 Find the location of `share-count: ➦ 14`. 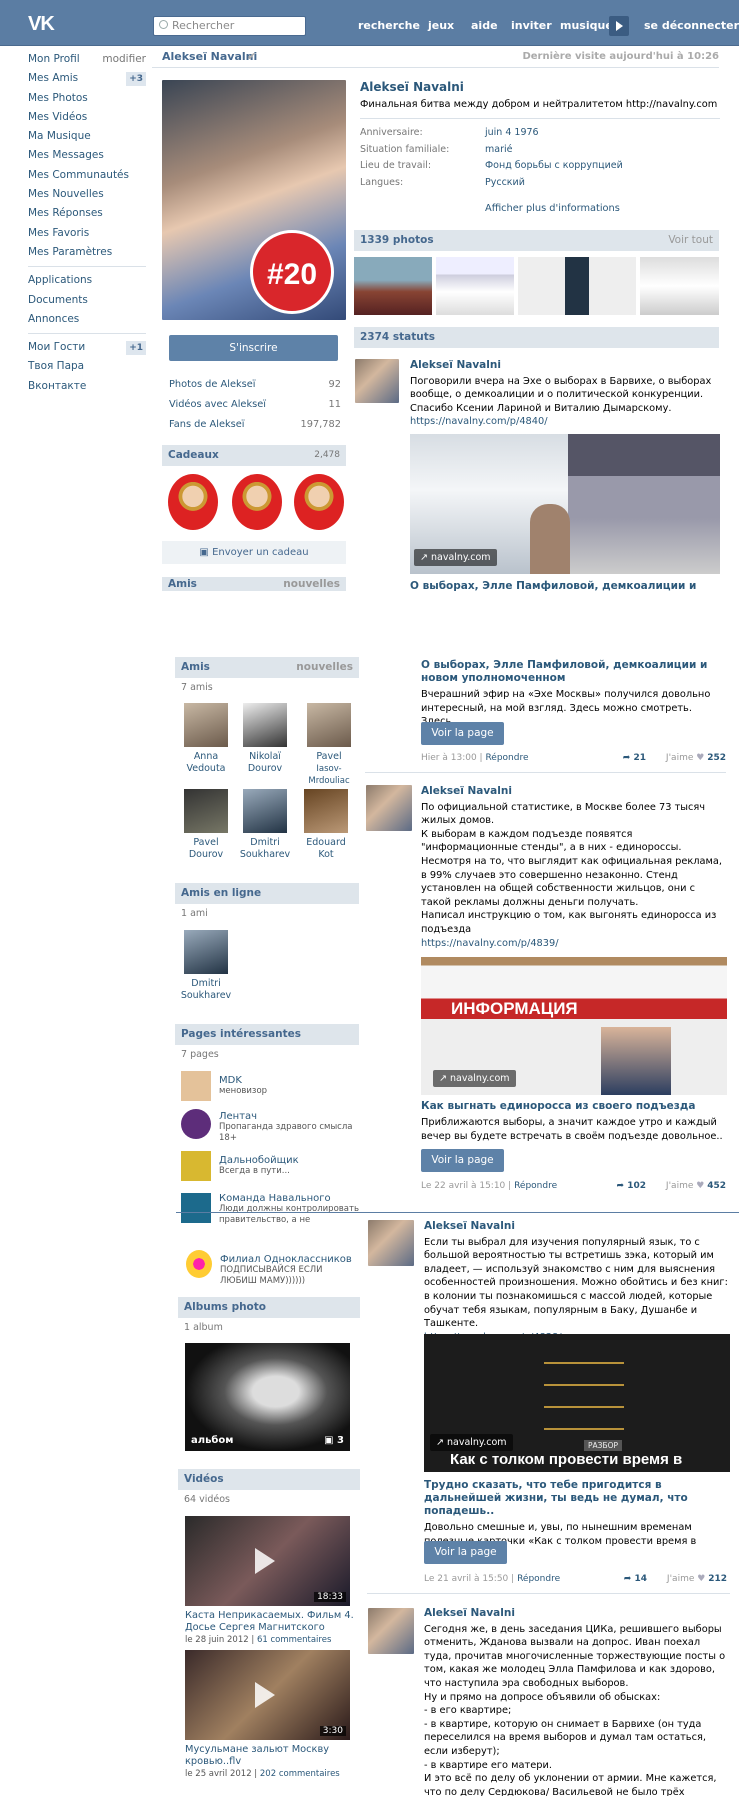

share-count: ➦ 14 is located at coordinates (635, 1579).